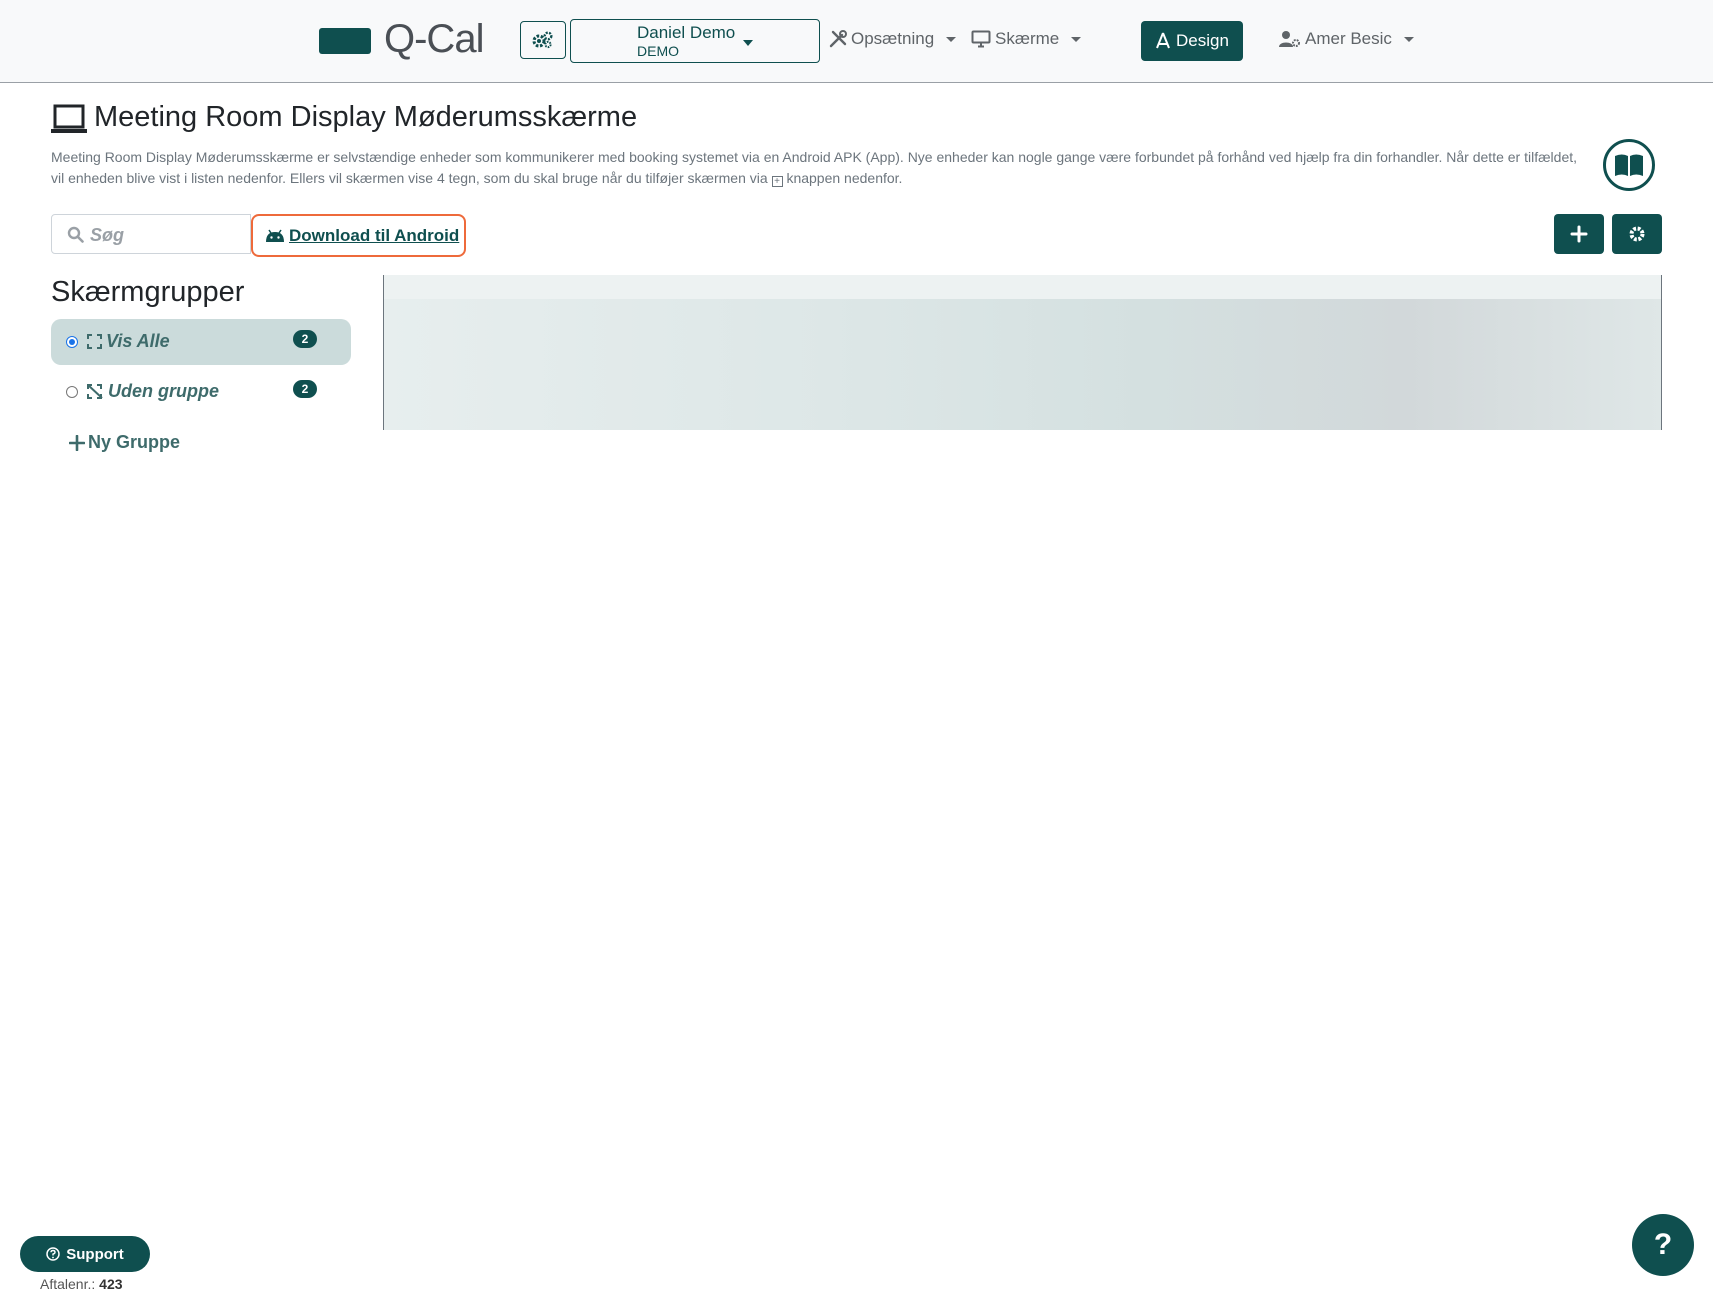 This screenshot has height=1294, width=1713. Describe the element at coordinates (1163, 40) in the screenshot. I see `compass-drafting-icon` at that location.